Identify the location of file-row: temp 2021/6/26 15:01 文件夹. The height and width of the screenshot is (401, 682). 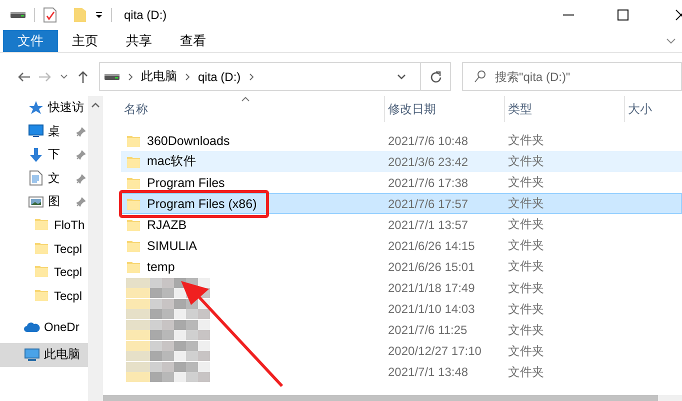
(401, 266).